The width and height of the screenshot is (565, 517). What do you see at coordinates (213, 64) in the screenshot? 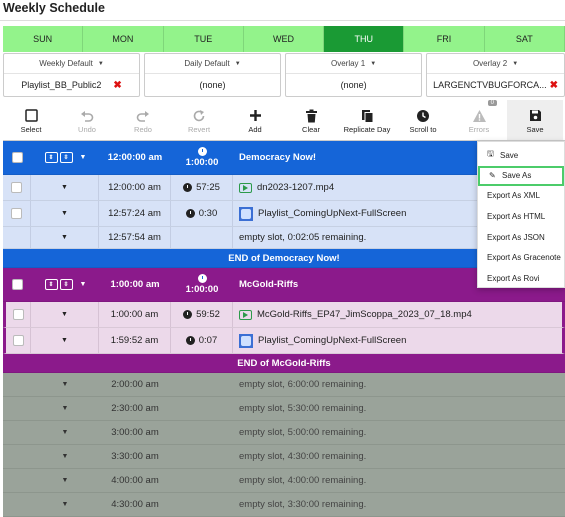
I see `daily-default-label: Daily Default ▼` at bounding box center [213, 64].